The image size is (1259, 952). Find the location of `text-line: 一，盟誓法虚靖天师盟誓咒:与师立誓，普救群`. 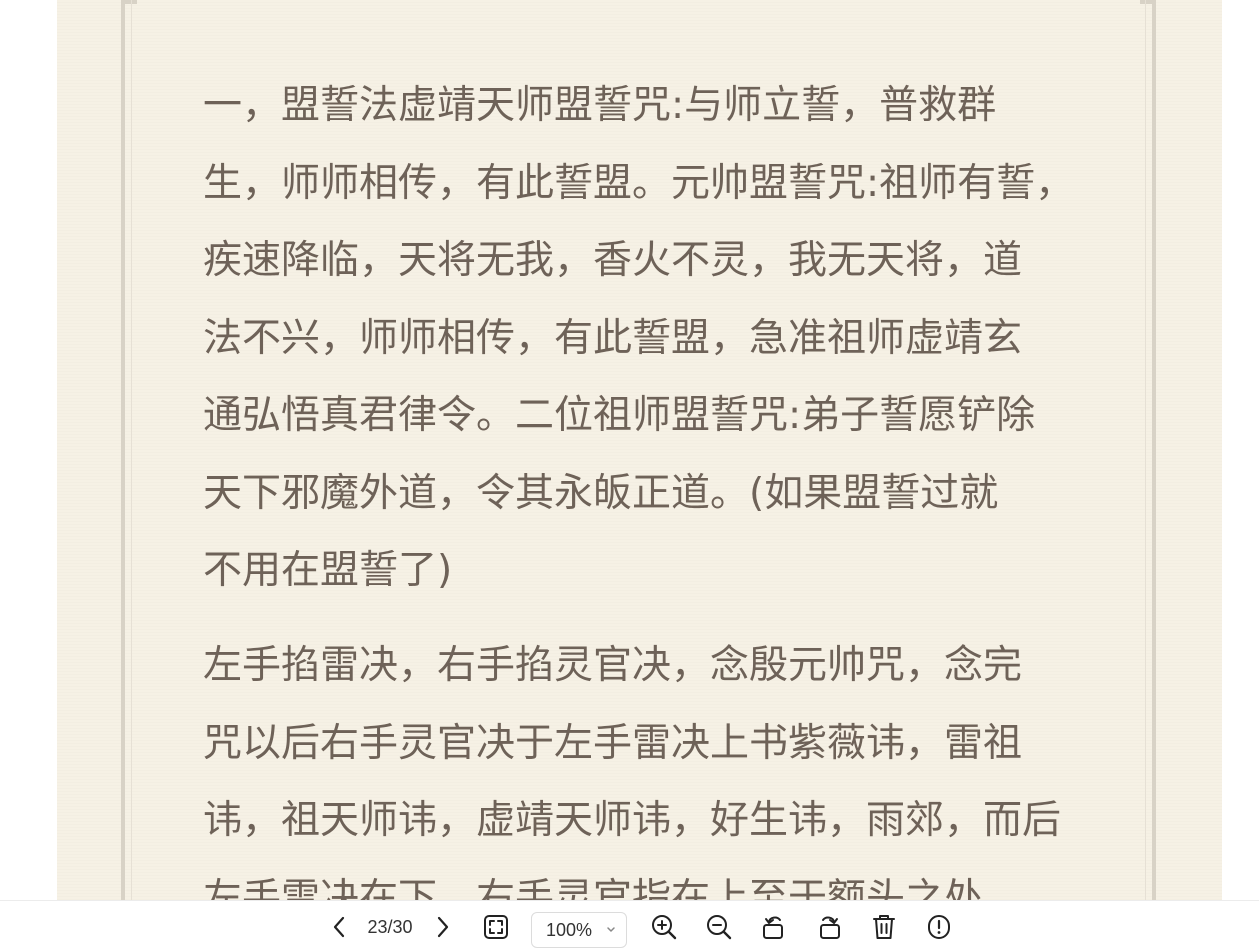

text-line: 一，盟誓法虚靖天师盟誓咒:与师立誓，普救群 is located at coordinates (600, 105).